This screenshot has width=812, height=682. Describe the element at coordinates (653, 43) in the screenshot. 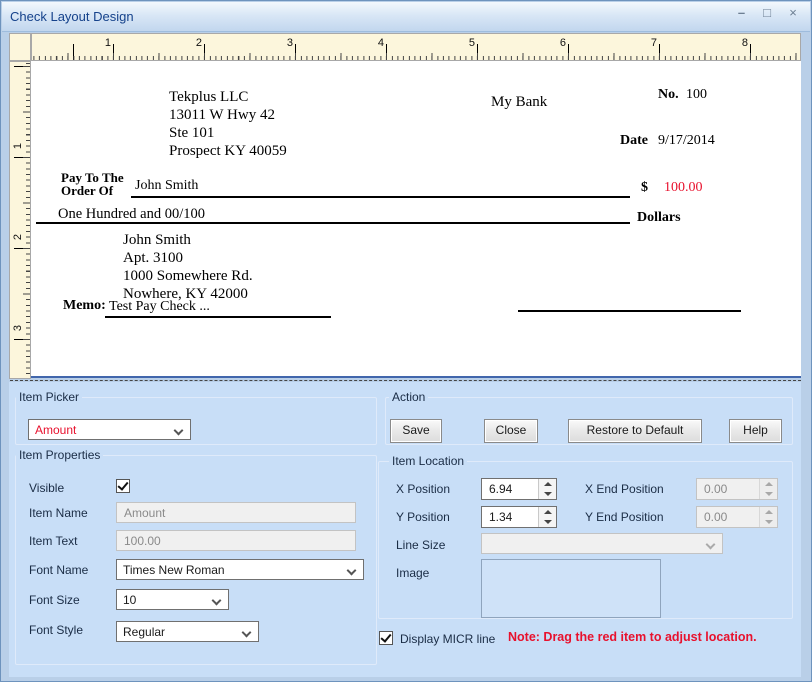

I see `ruler-number: 7` at that location.